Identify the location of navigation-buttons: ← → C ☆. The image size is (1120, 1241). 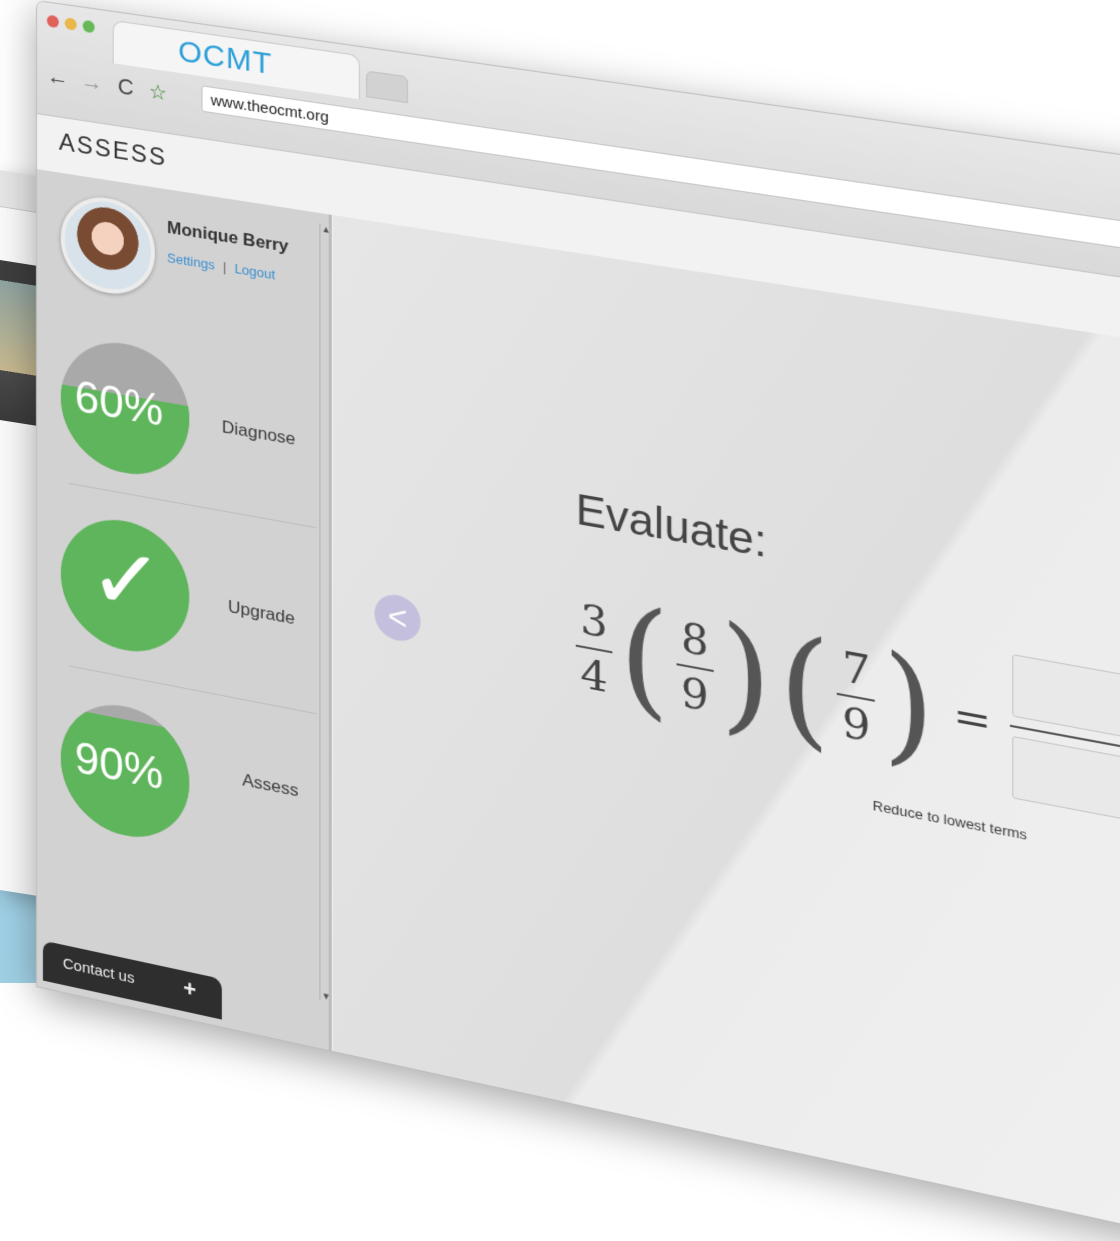
(107, 85).